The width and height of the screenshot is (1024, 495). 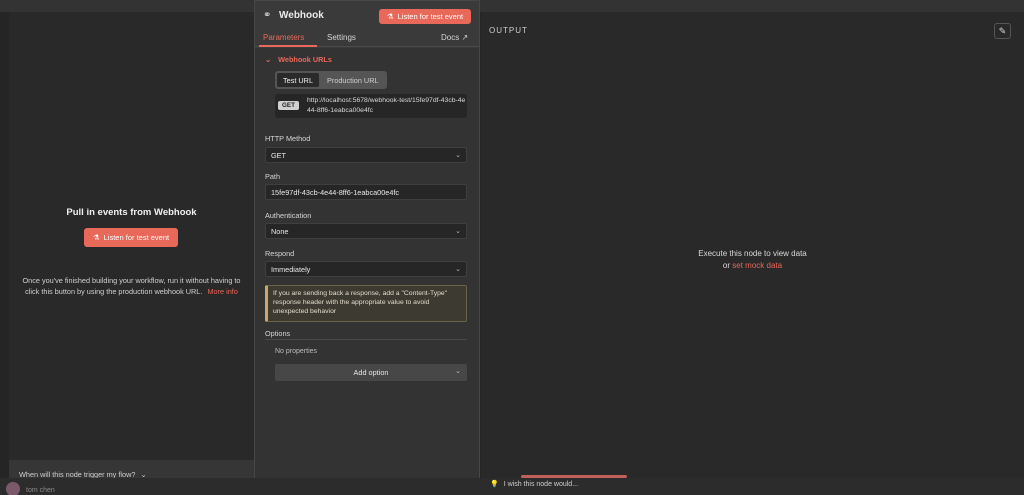 What do you see at coordinates (288, 215) in the screenshot?
I see `authentication-label: Authentication` at bounding box center [288, 215].